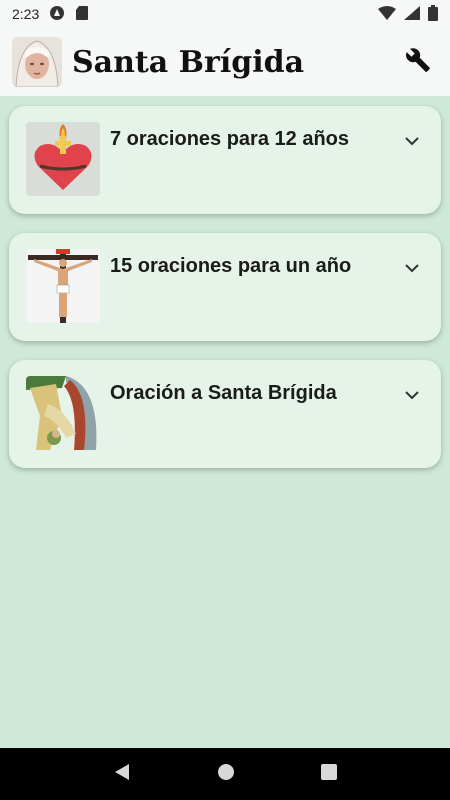 This screenshot has width=450, height=800. I want to click on wifi-icon, so click(387, 14).